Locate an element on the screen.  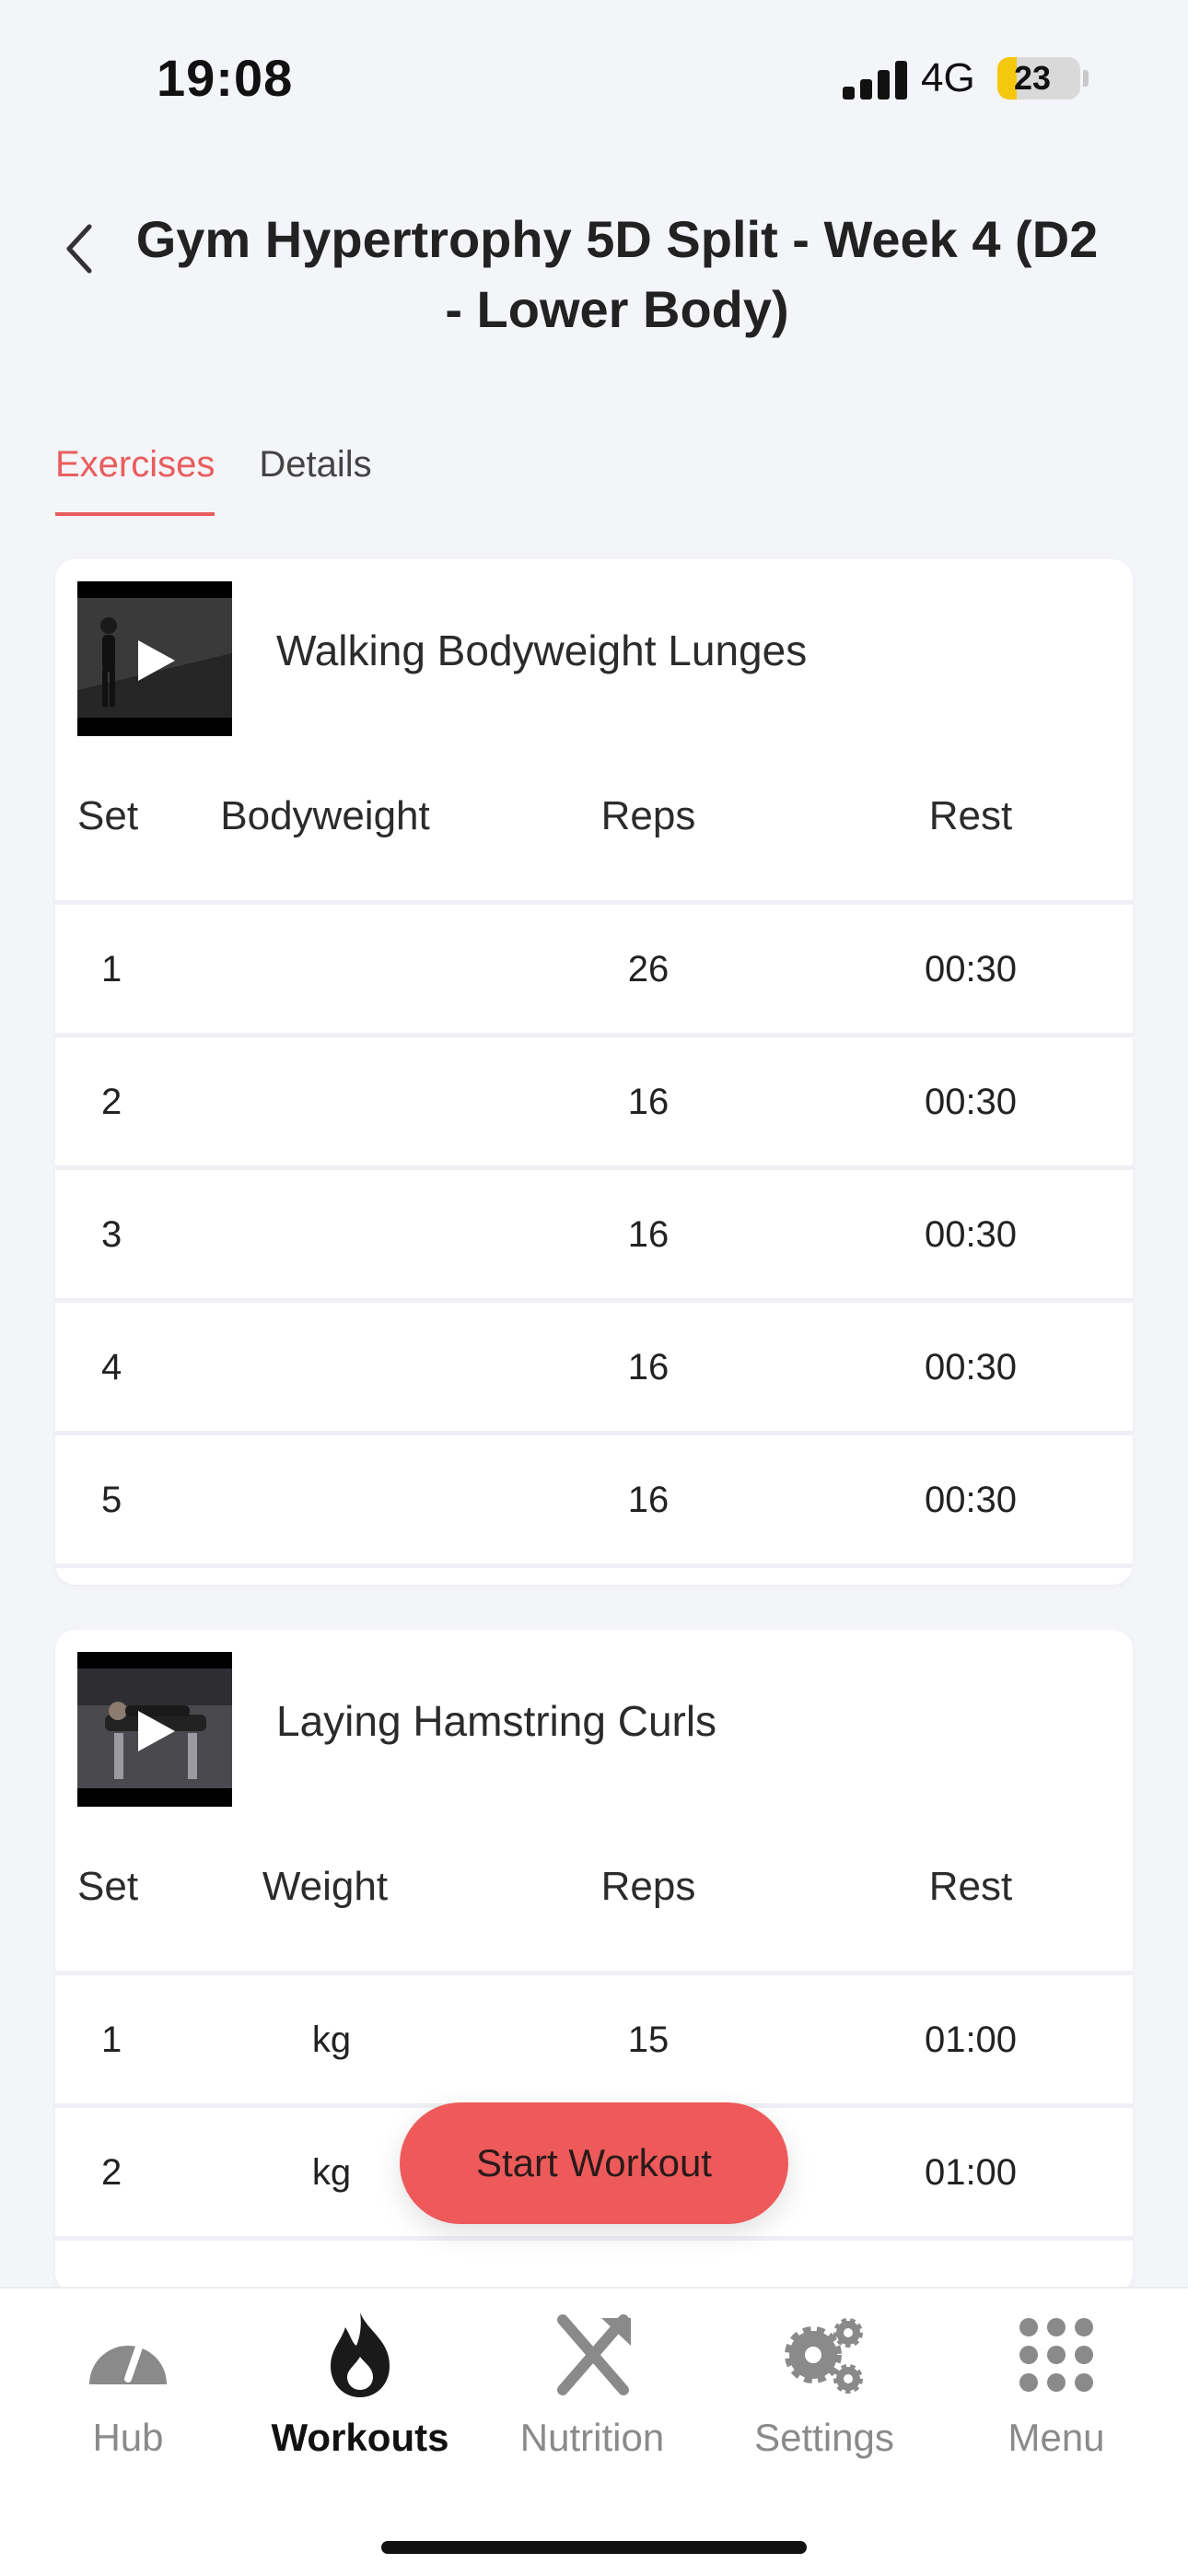
reps-value: 15 is located at coordinates (648, 2040).